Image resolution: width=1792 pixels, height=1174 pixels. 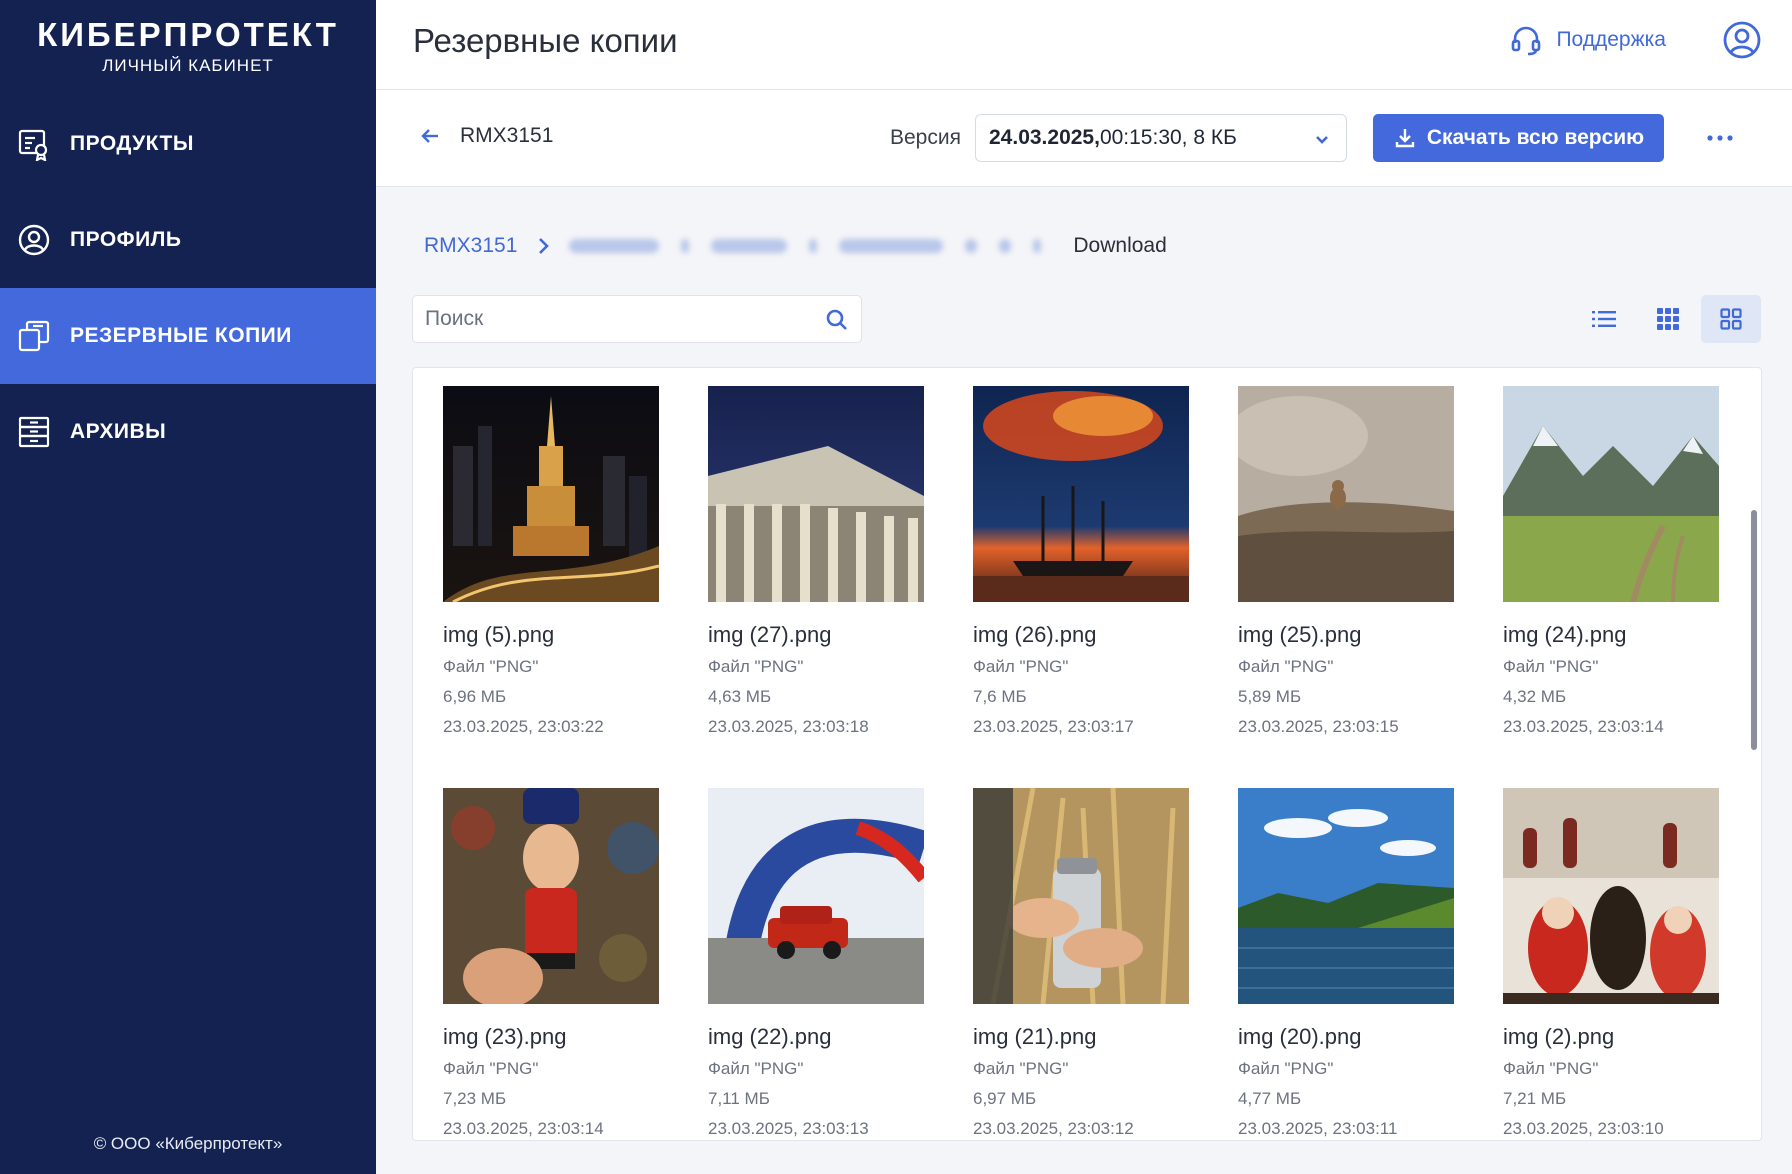 What do you see at coordinates (795, 246) in the screenshot?
I see `breadcrumb: RMX3151 Download` at bounding box center [795, 246].